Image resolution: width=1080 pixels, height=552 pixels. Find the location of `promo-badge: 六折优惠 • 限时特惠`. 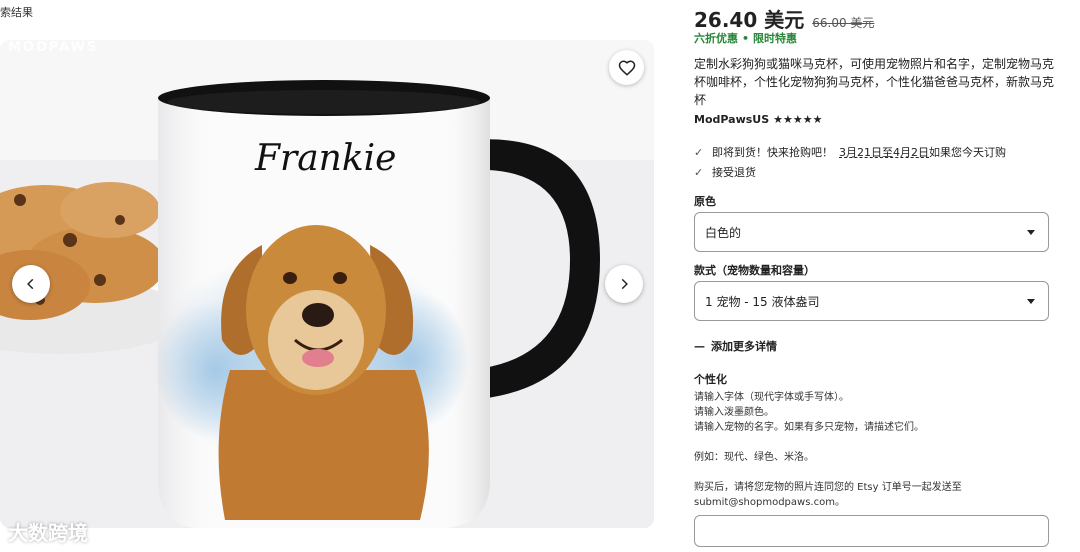

promo-badge: 六折优惠 • 限时特惠 is located at coordinates (745, 38).